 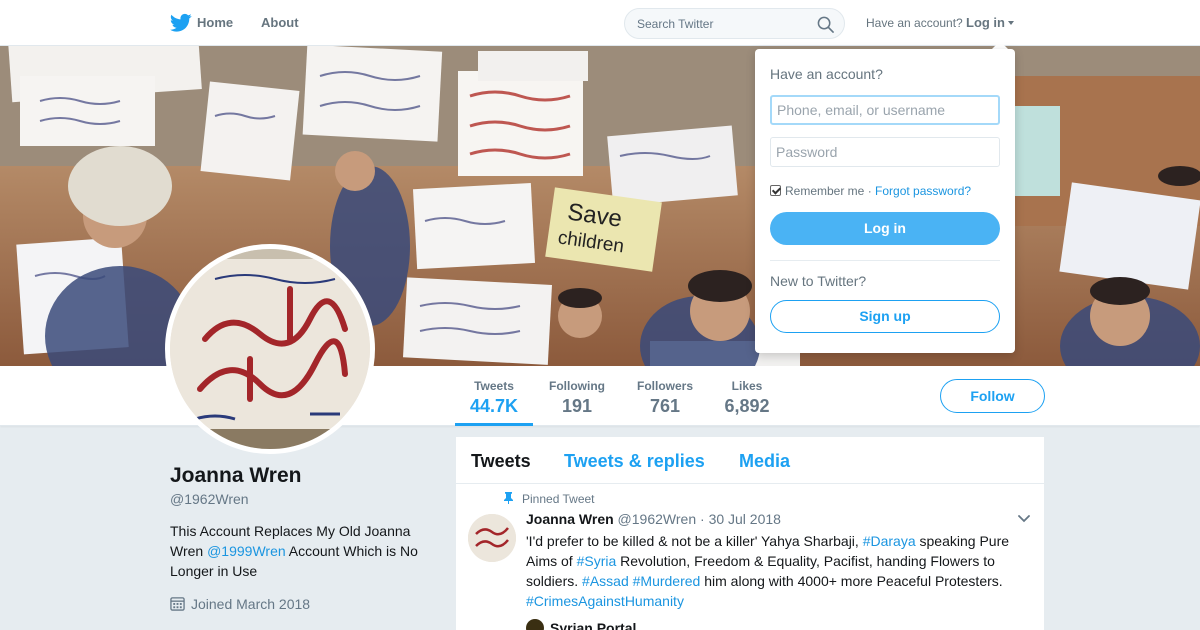 I want to click on stat-label: Tweets, so click(x=494, y=386).